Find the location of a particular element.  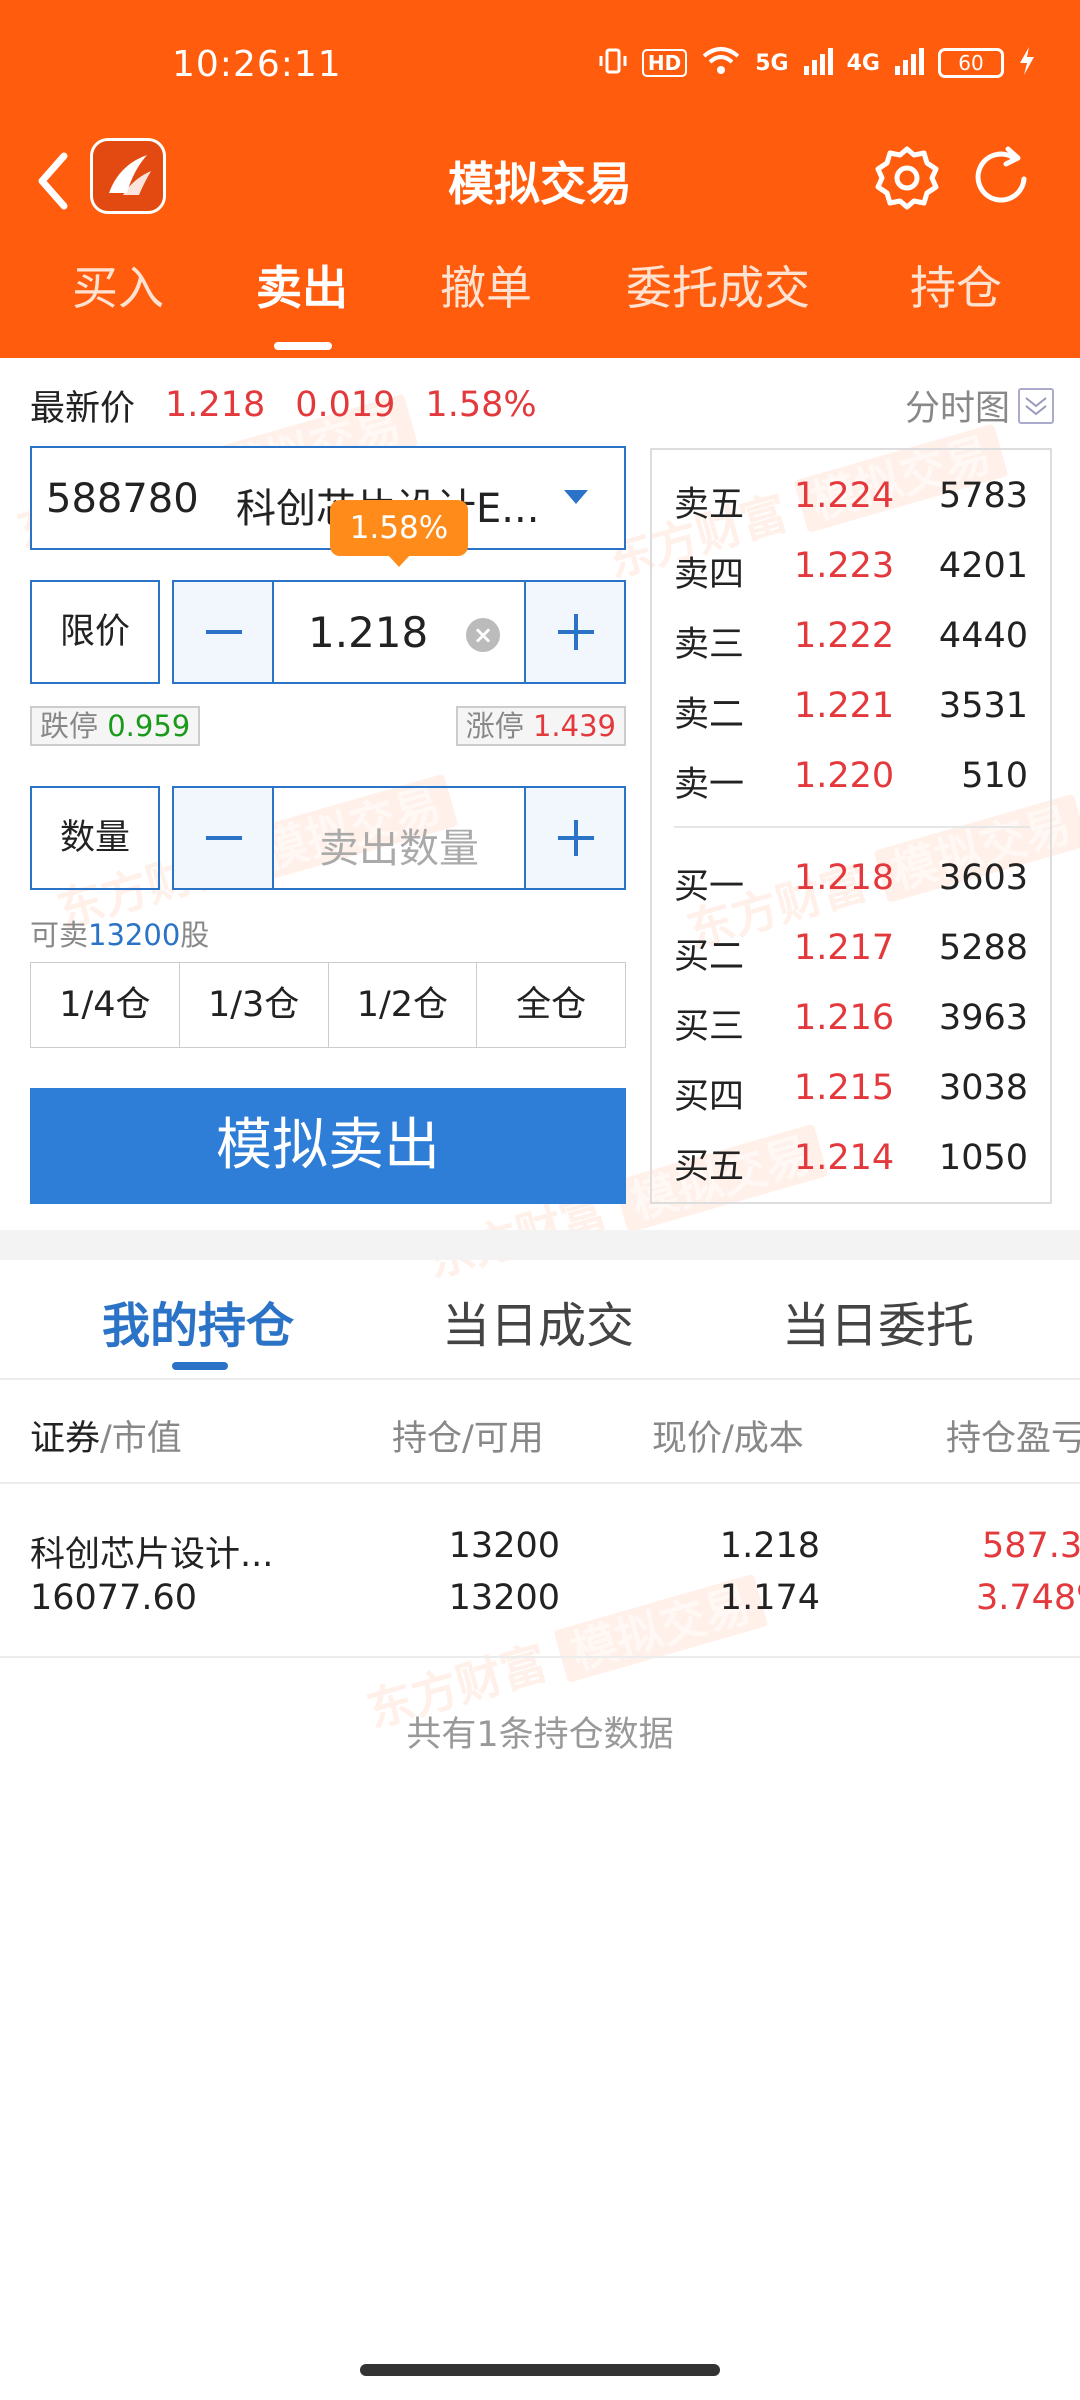

hd-icon: HD is located at coordinates (664, 63).